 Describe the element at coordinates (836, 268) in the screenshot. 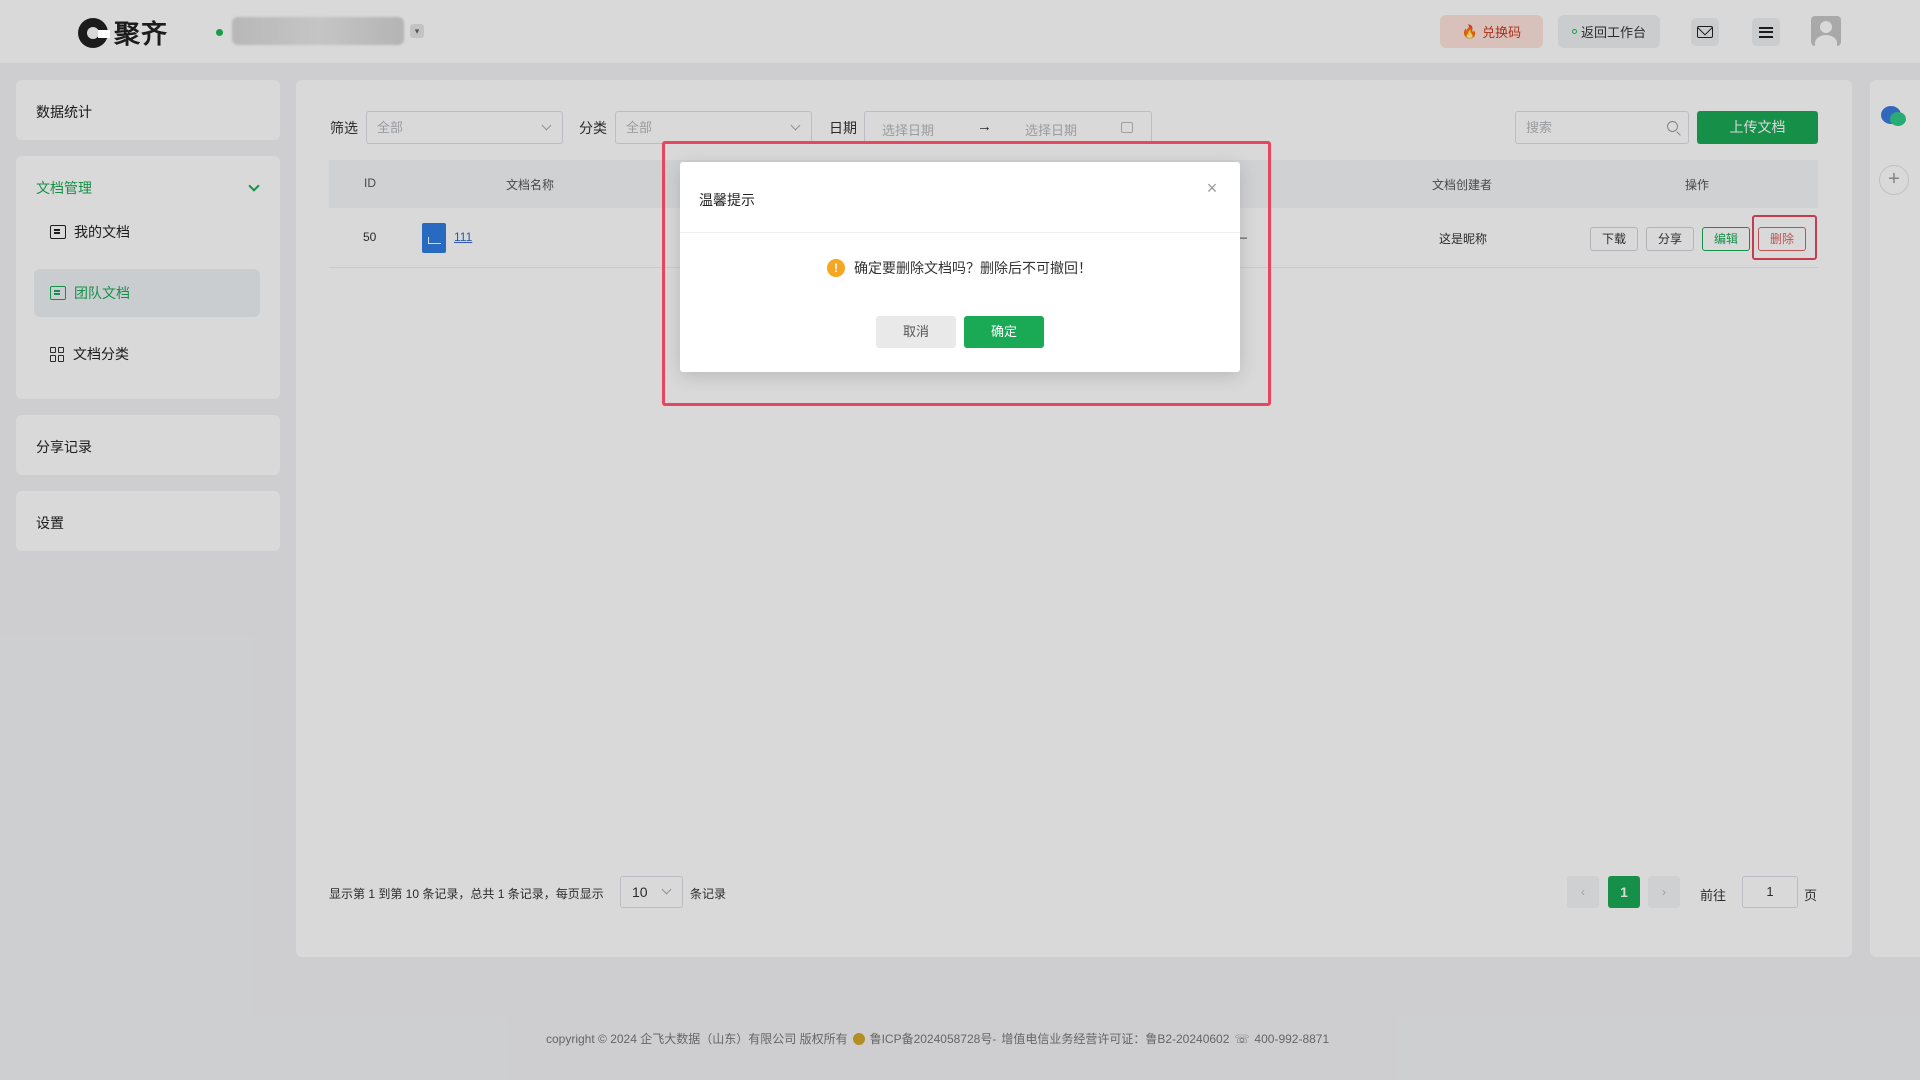

I see `warning-icon: !` at that location.